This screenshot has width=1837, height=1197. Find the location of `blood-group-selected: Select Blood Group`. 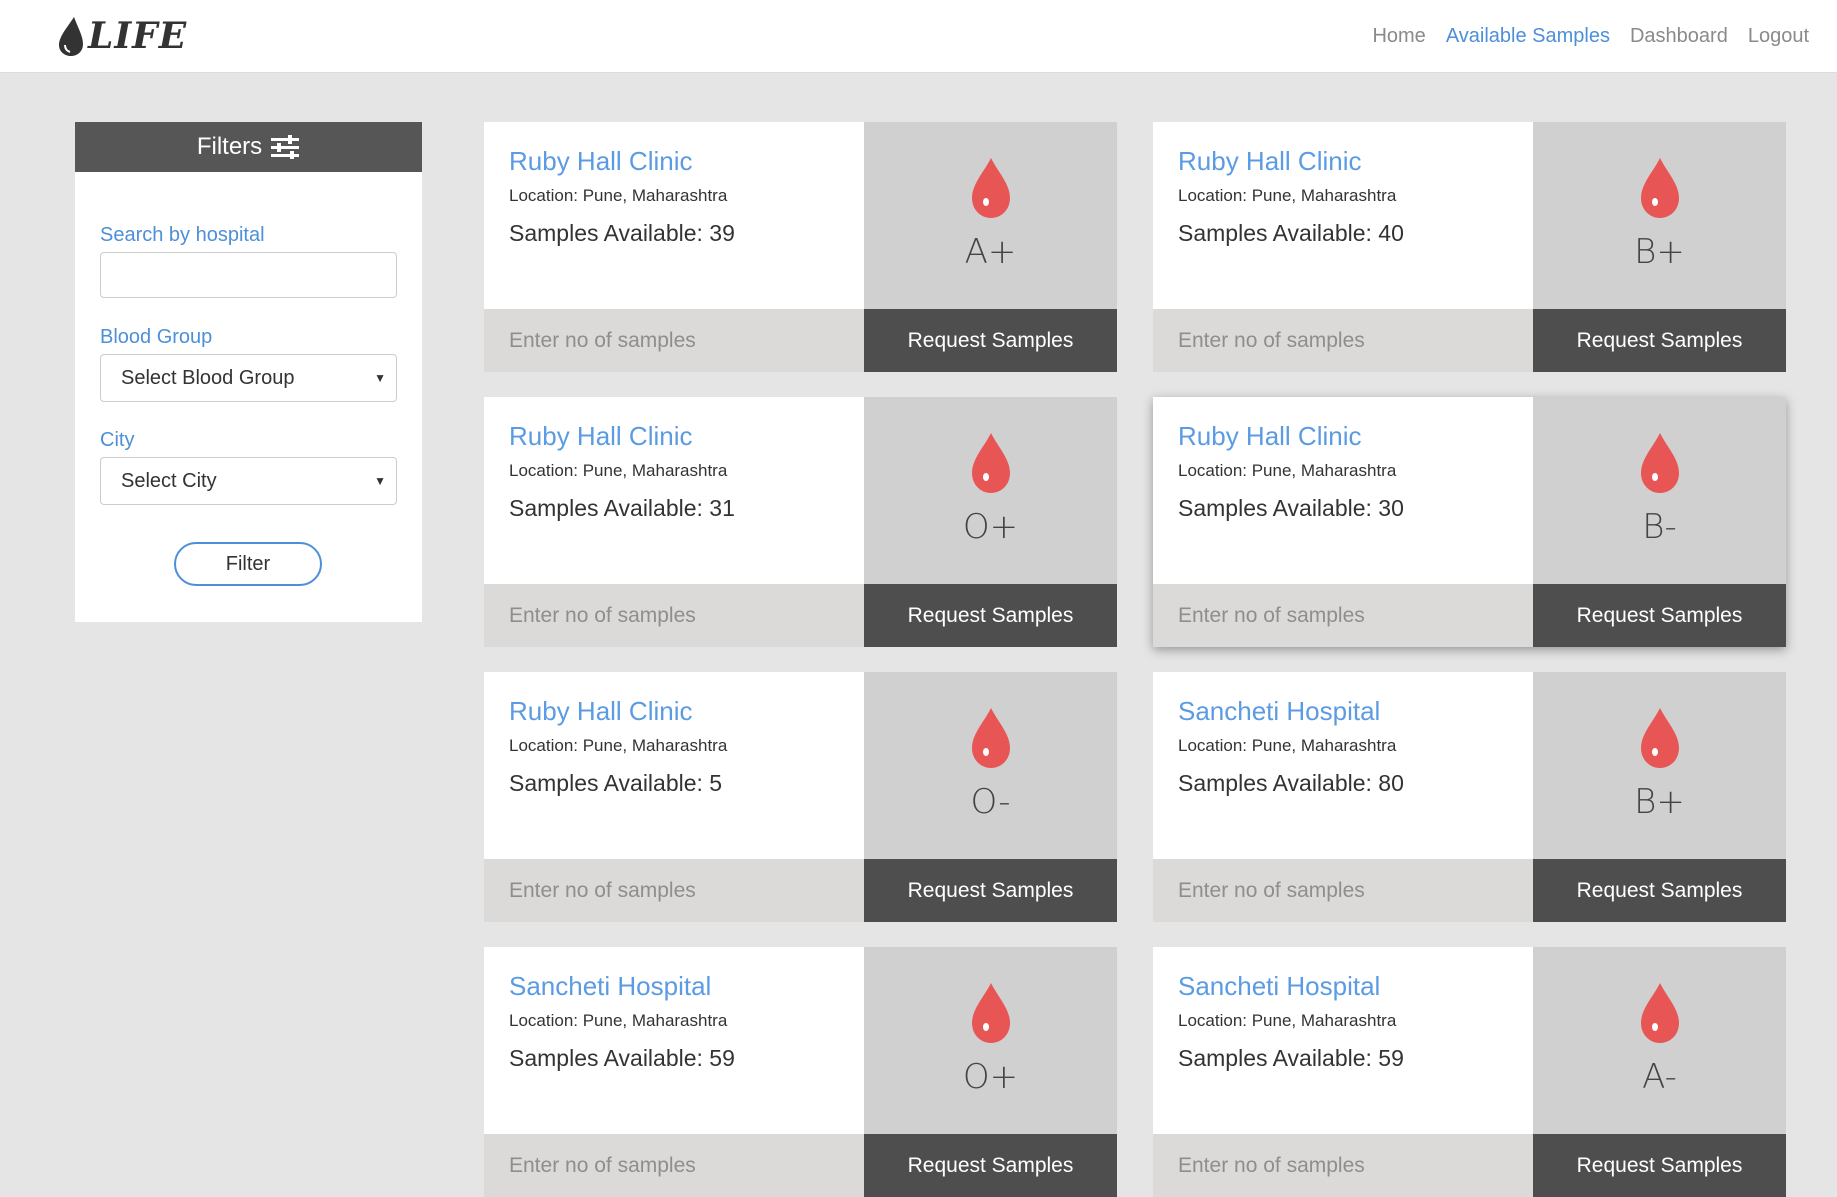

blood-group-selected: Select Blood Group is located at coordinates (208, 377).